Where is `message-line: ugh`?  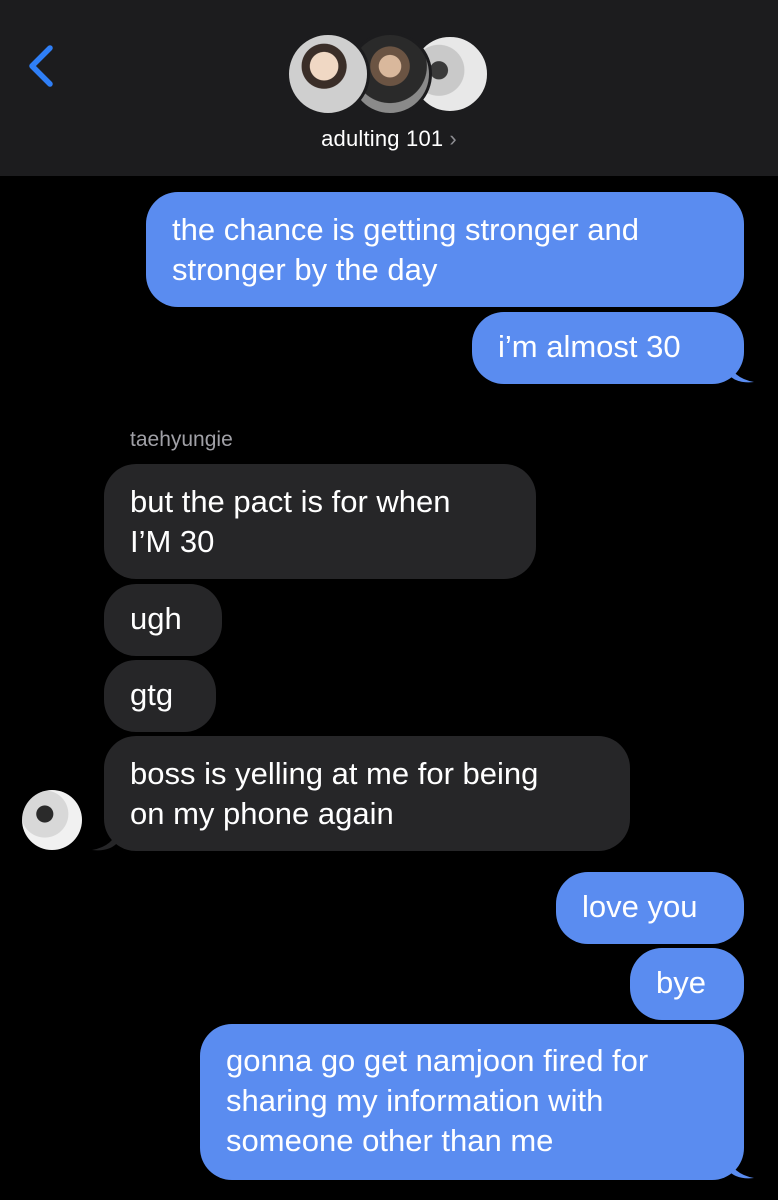 message-line: ugh is located at coordinates (156, 618).